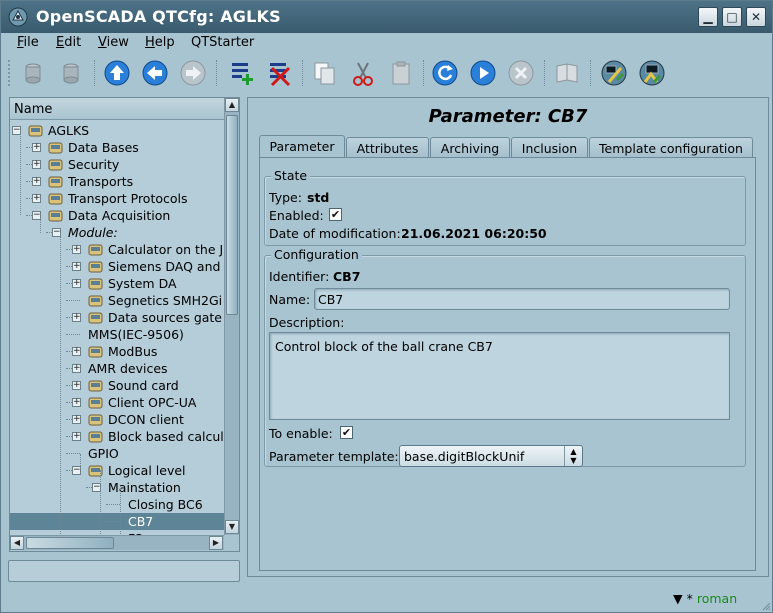  What do you see at coordinates (387, 147) in the screenshot?
I see `tab-attributes: Attributes` at bounding box center [387, 147].